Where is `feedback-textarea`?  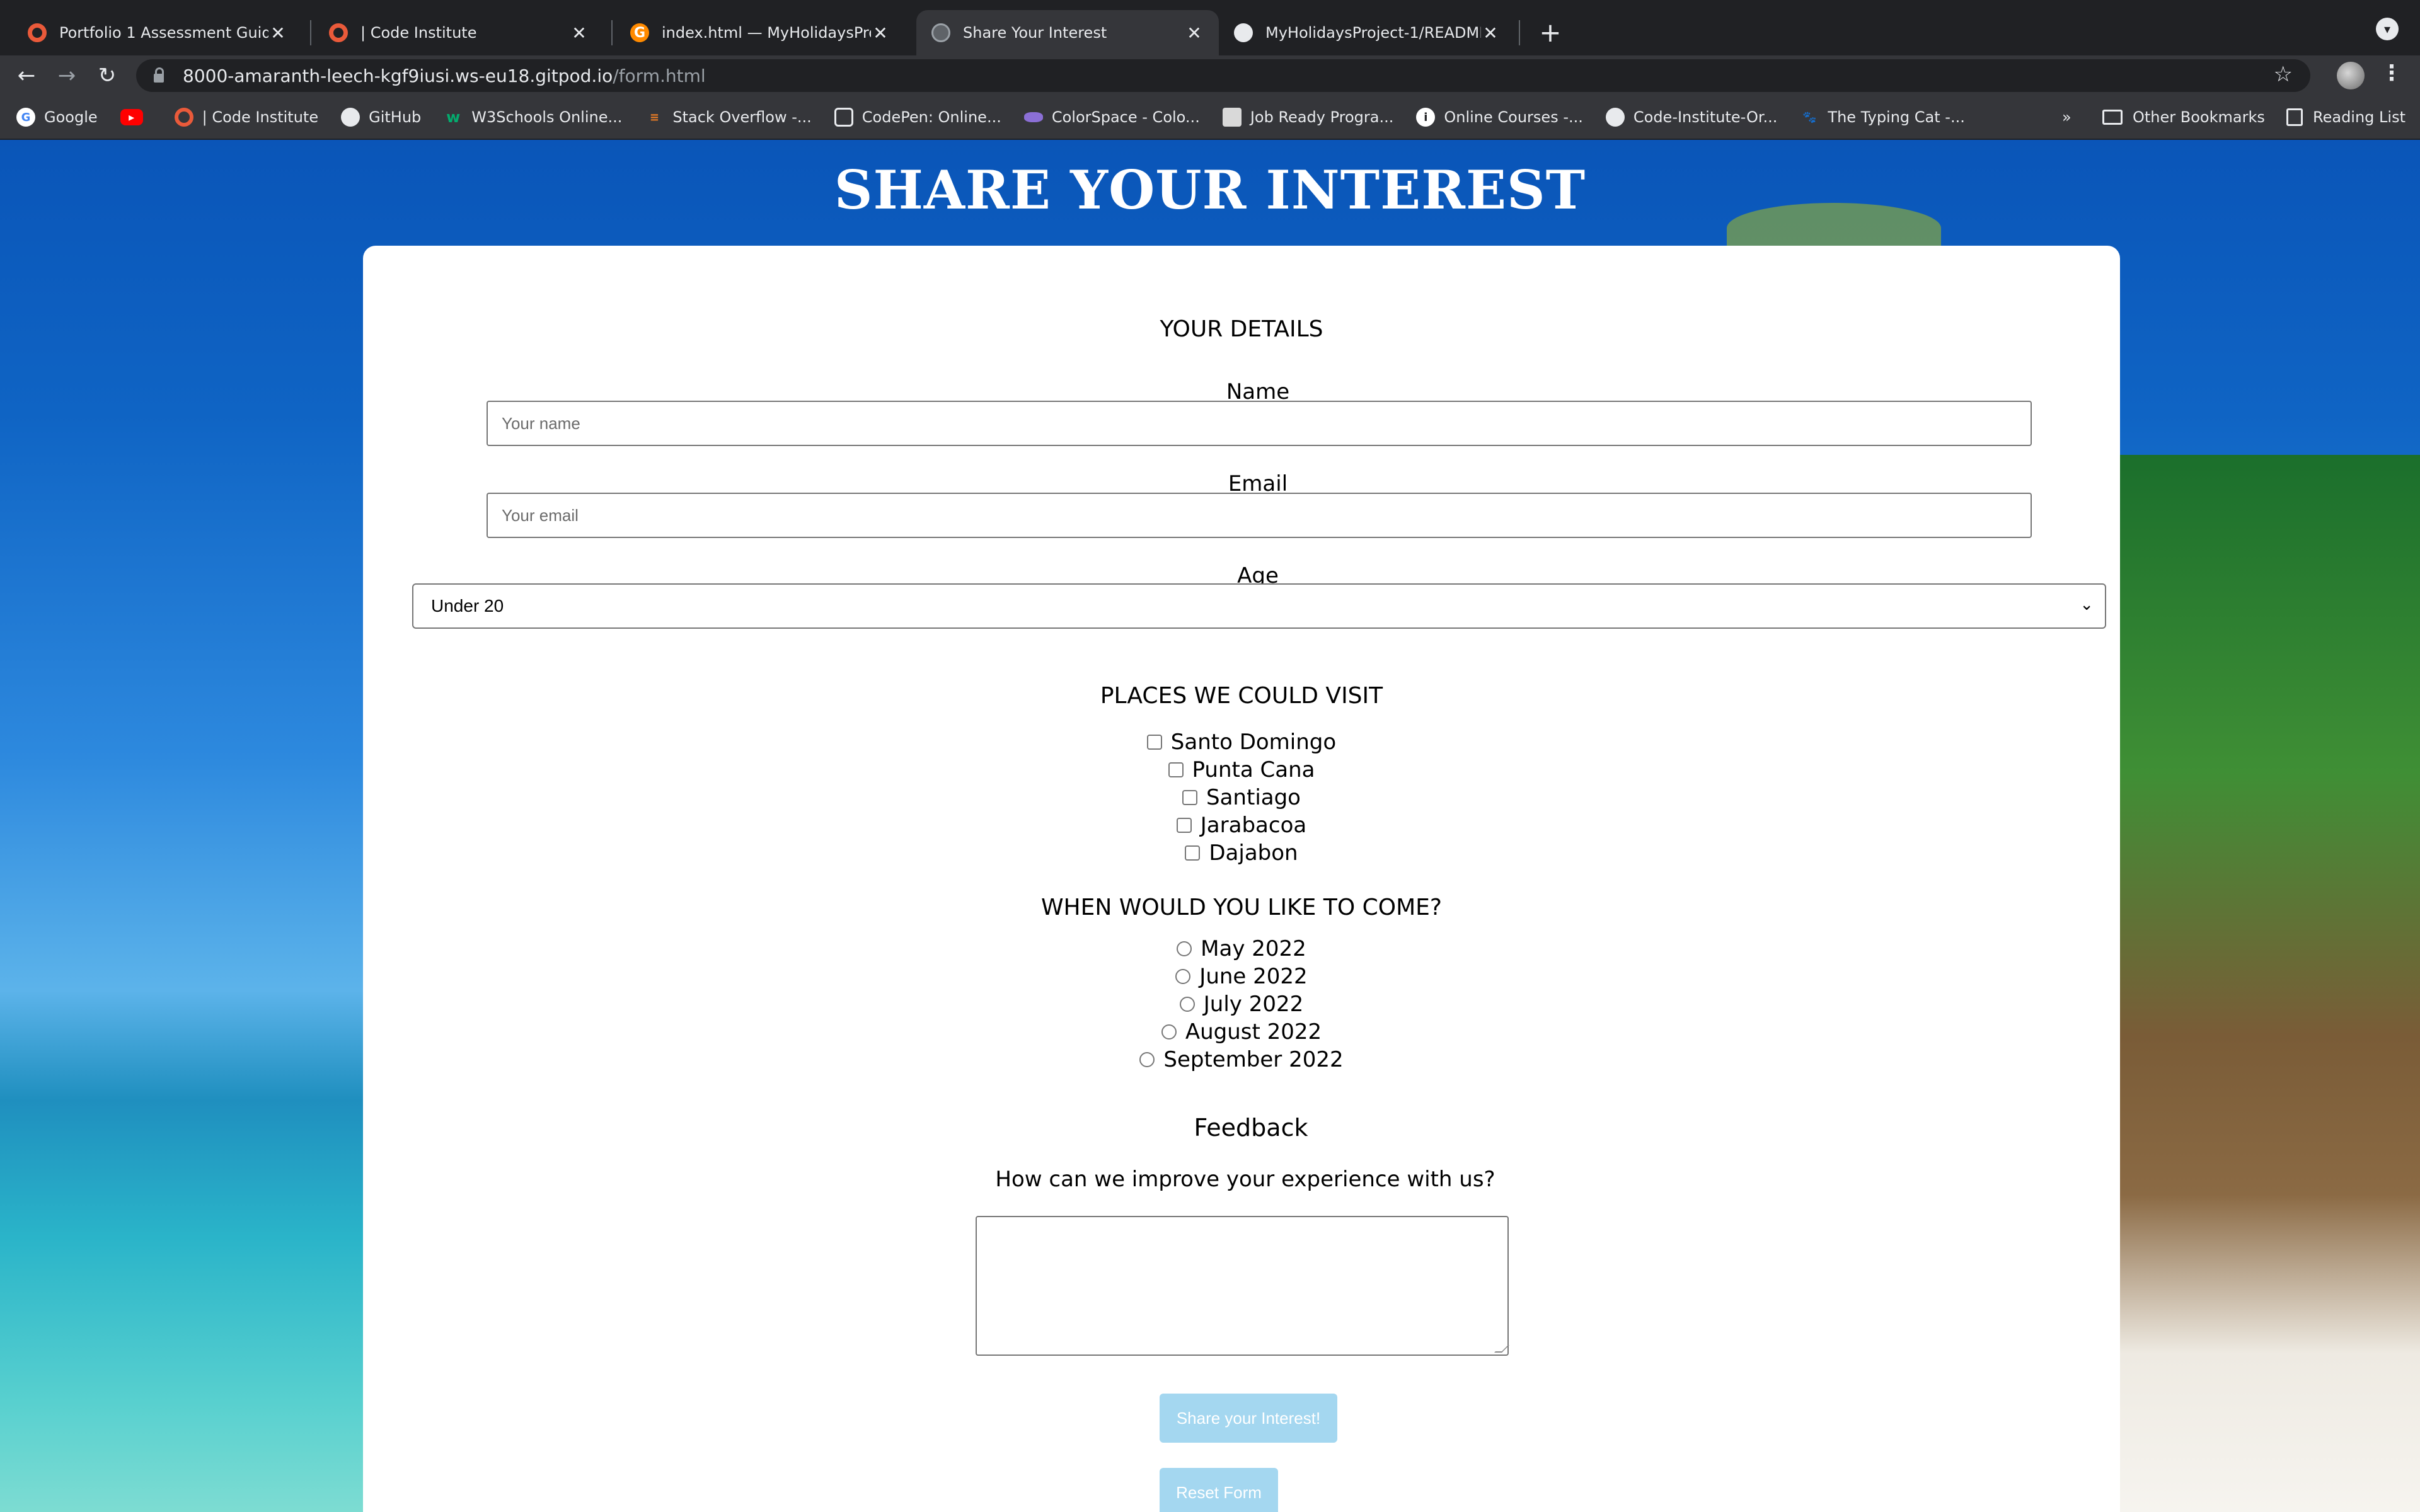 feedback-textarea is located at coordinates (1242, 1286).